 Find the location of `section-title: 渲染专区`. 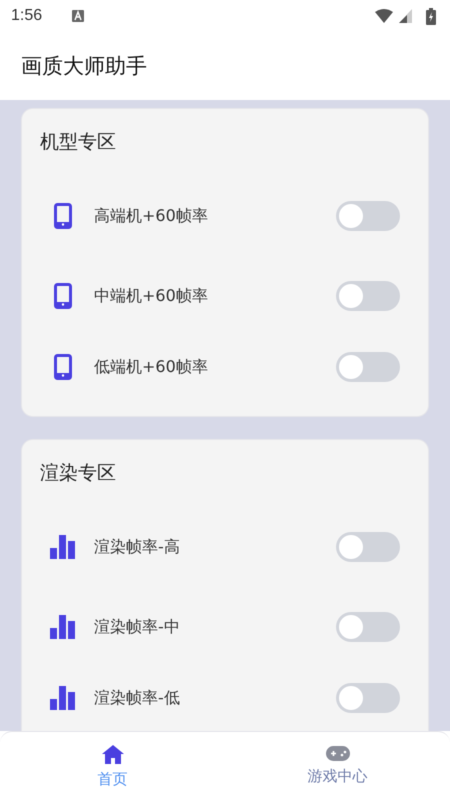

section-title: 渲染专区 is located at coordinates (78, 473).